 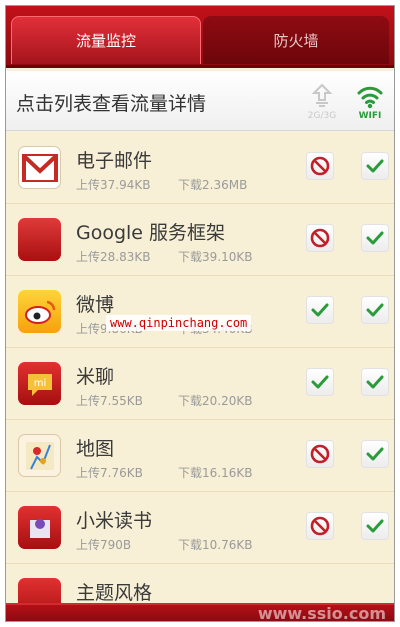 I want to click on app-name: 米聊, so click(x=95, y=377).